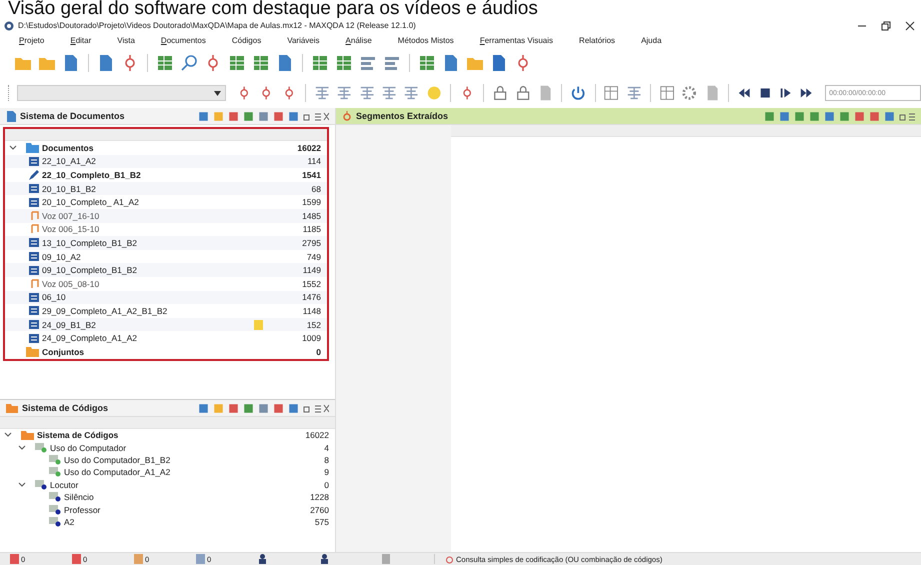 The height and width of the screenshot is (565, 921). What do you see at coordinates (313, 325) in the screenshot?
I see `count-text: 152` at bounding box center [313, 325].